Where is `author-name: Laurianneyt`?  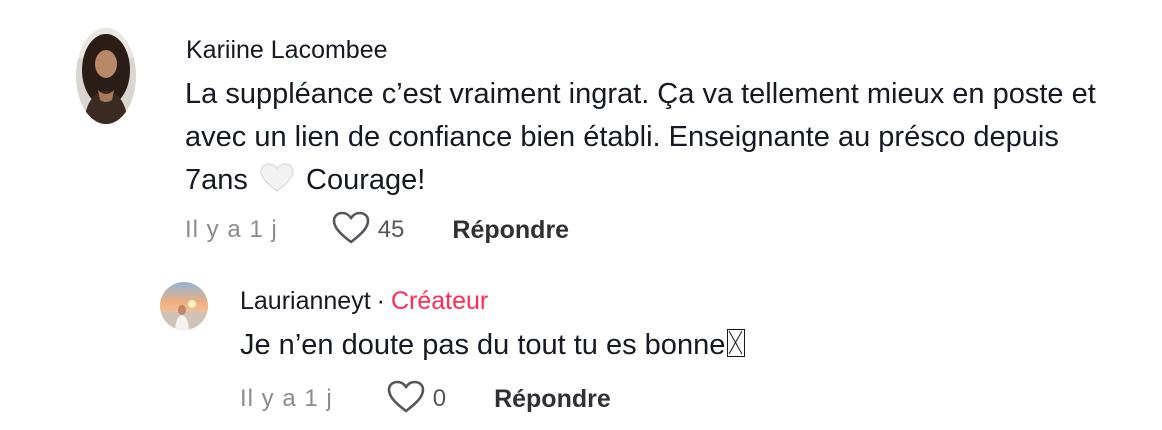
author-name: Laurianneyt is located at coordinates (305, 301).